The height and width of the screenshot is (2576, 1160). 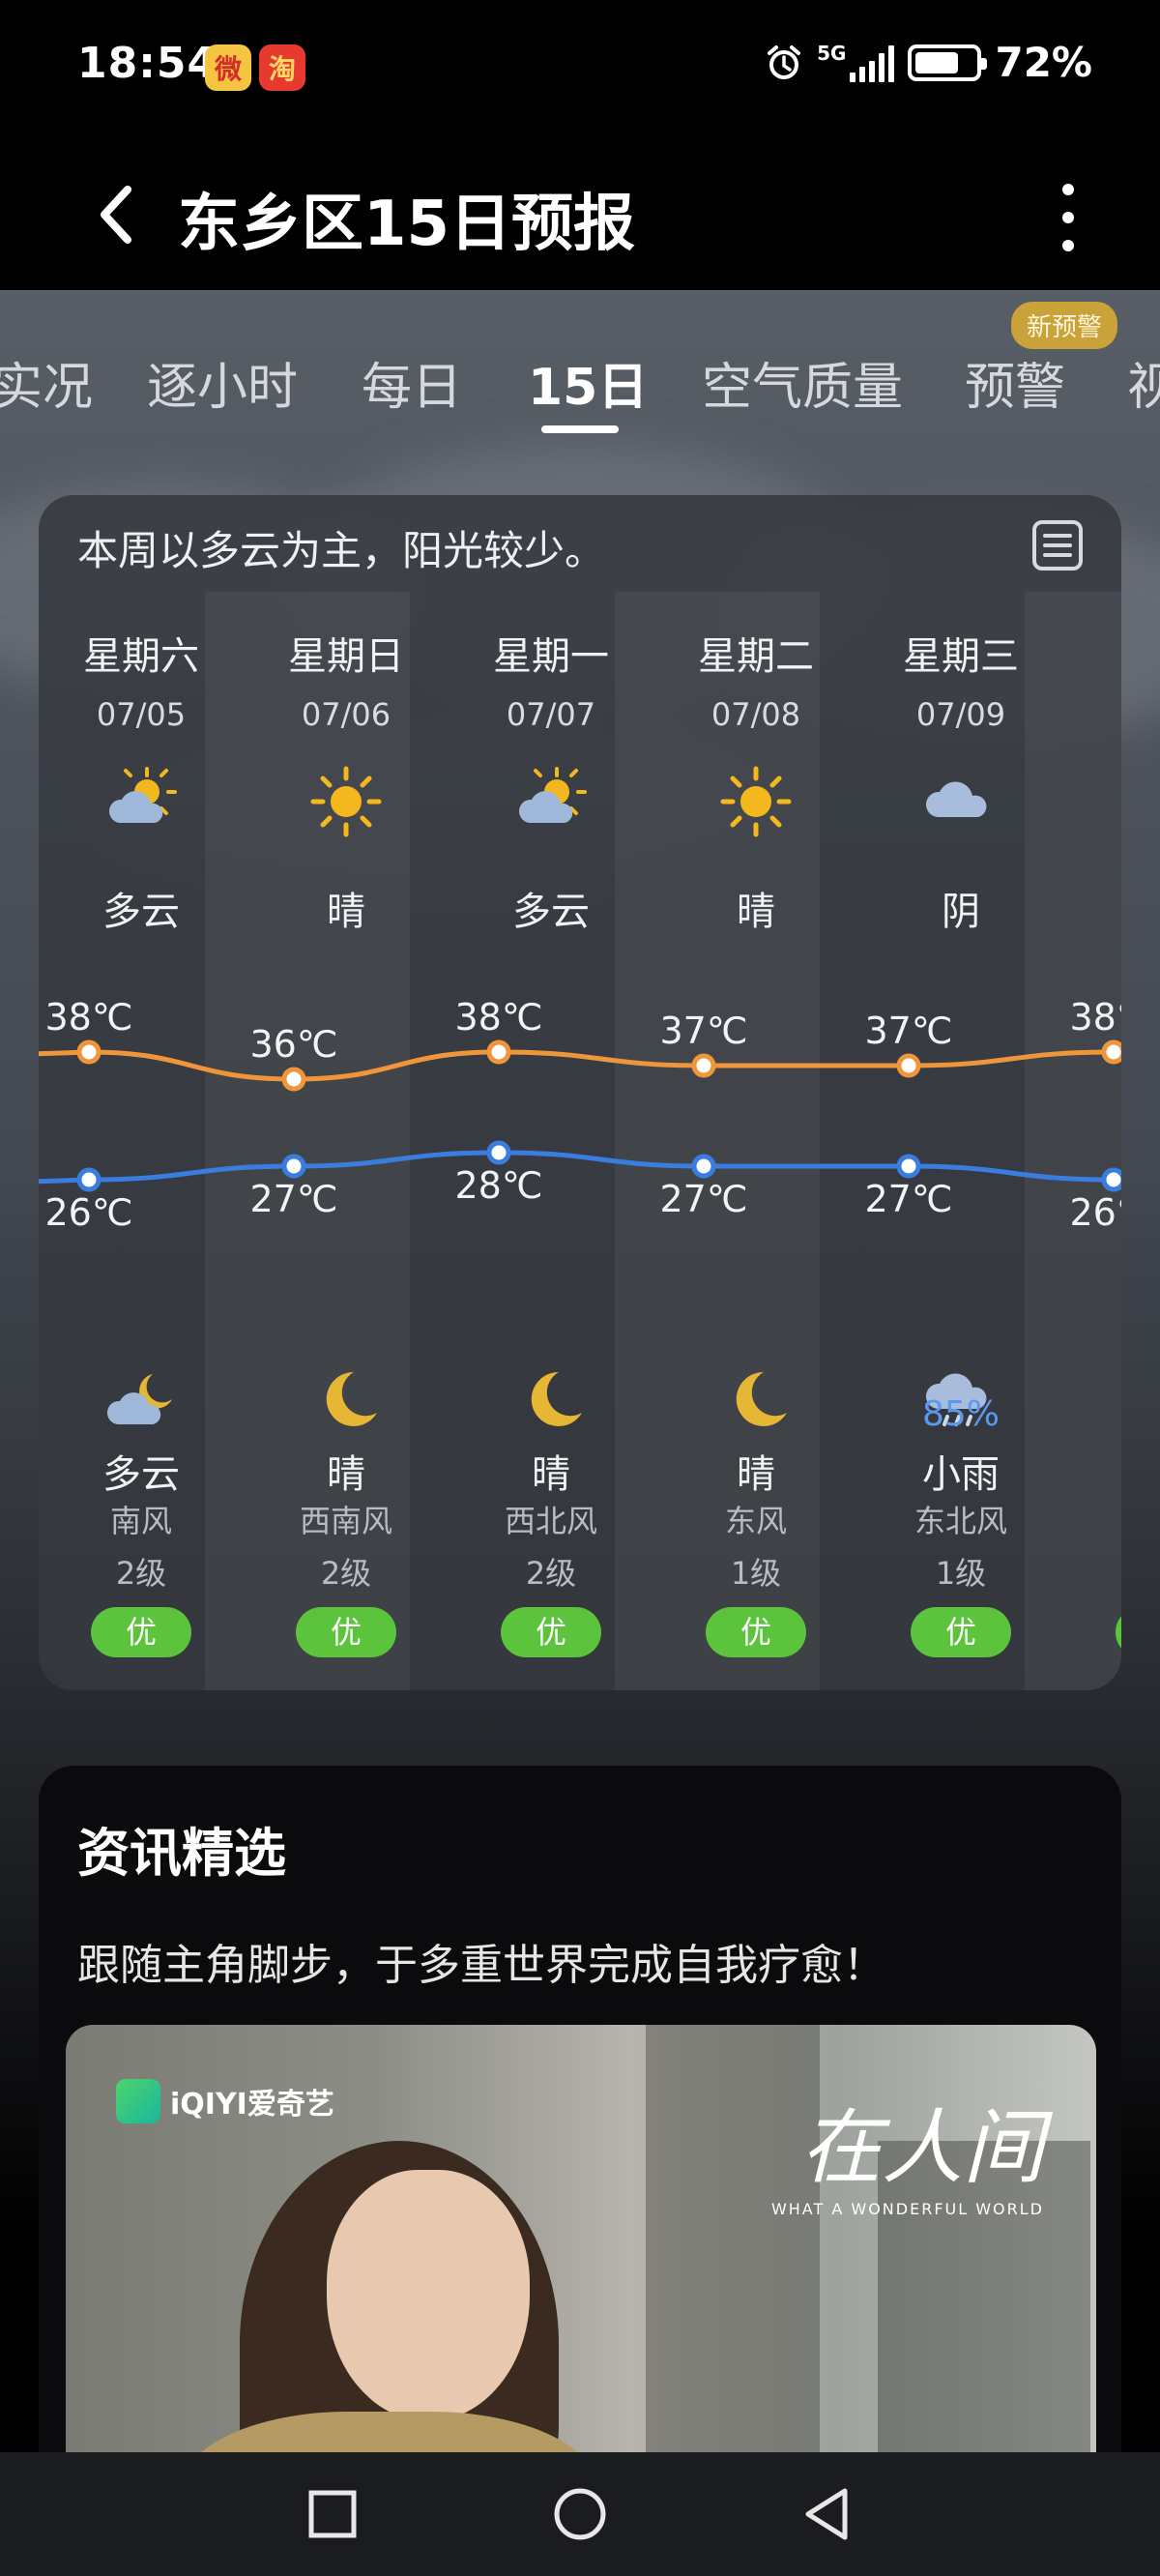 What do you see at coordinates (1092, 714) in the screenshot?
I see `date-label: 07/` at bounding box center [1092, 714].